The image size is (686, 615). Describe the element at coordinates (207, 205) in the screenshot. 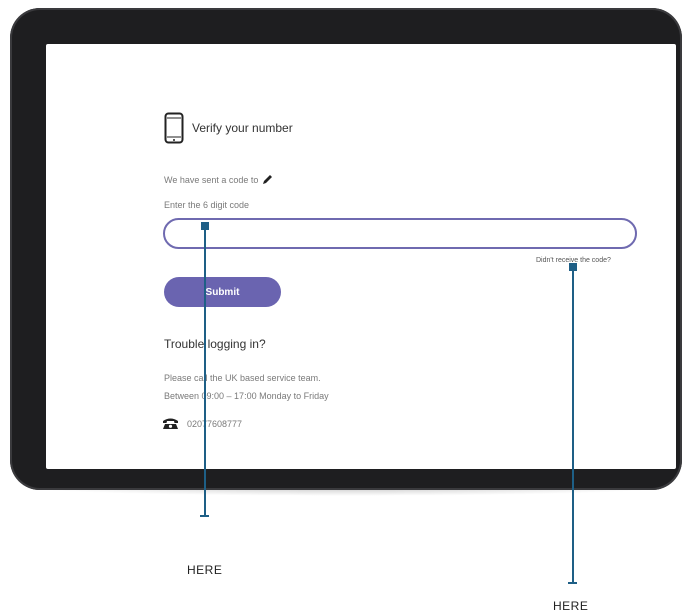

I see `code-field-label: Enter the 6 digit code` at that location.